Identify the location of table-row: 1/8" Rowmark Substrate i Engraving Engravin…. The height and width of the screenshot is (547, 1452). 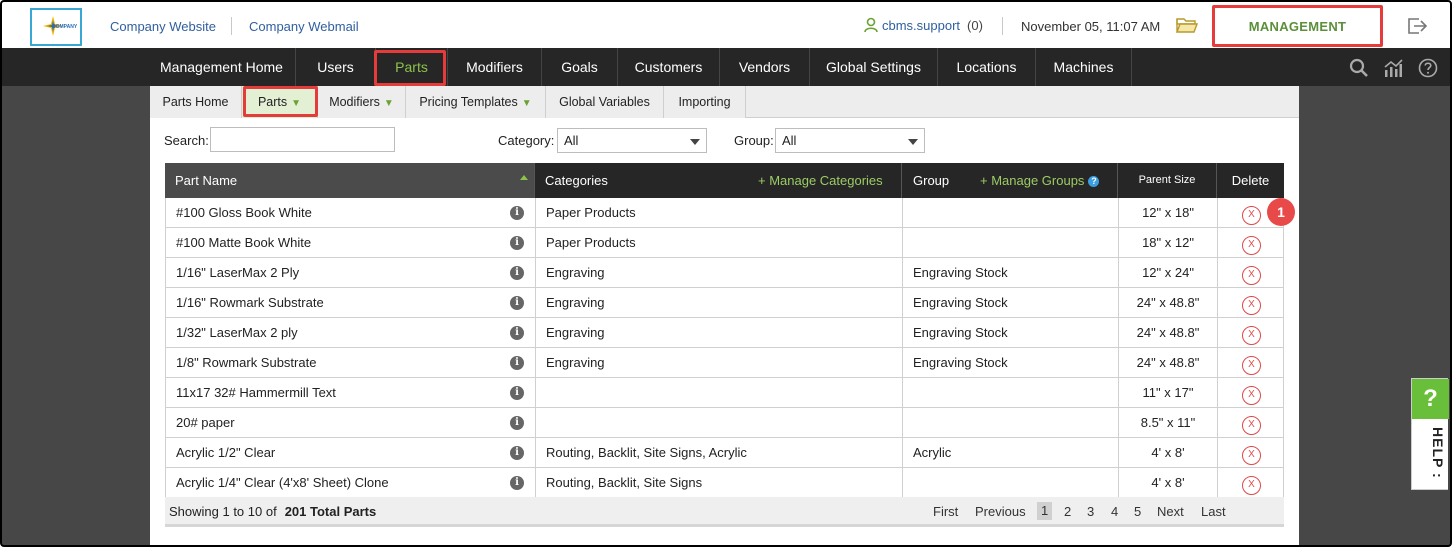
(724, 363).